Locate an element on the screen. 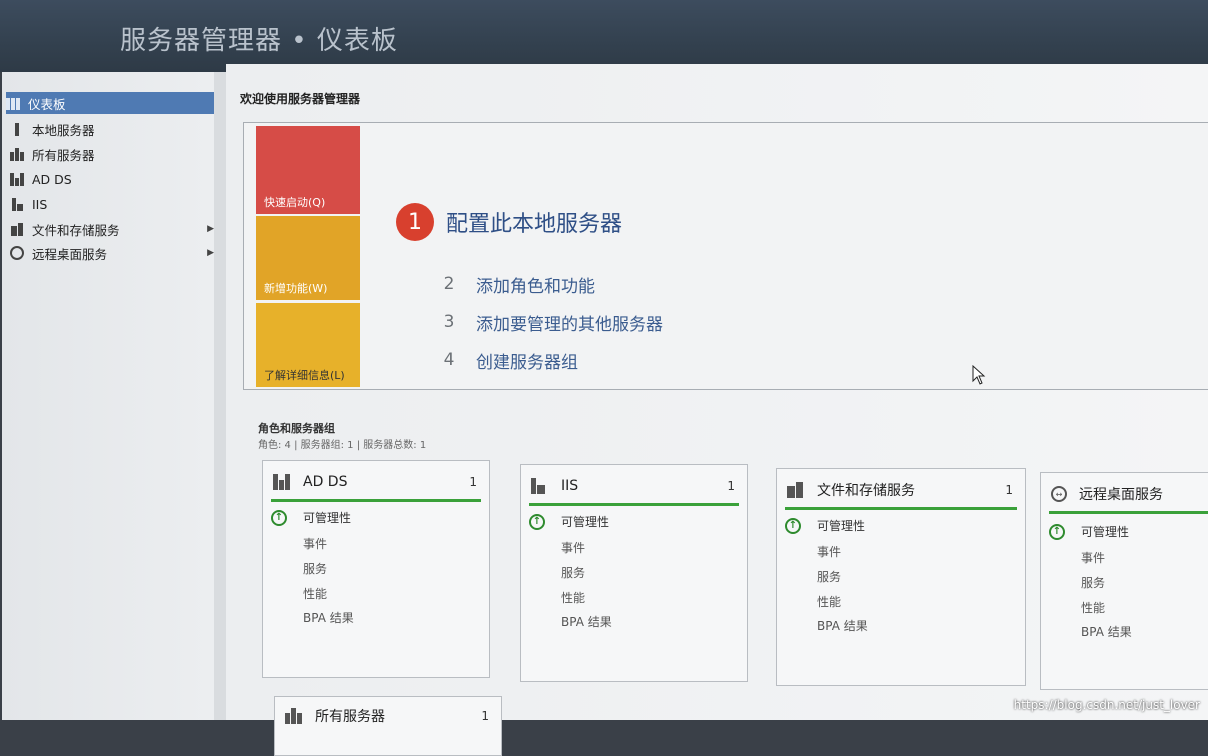 The width and height of the screenshot is (1208, 756). sidebar-item-label: 文件和存储服务 is located at coordinates (76, 230).